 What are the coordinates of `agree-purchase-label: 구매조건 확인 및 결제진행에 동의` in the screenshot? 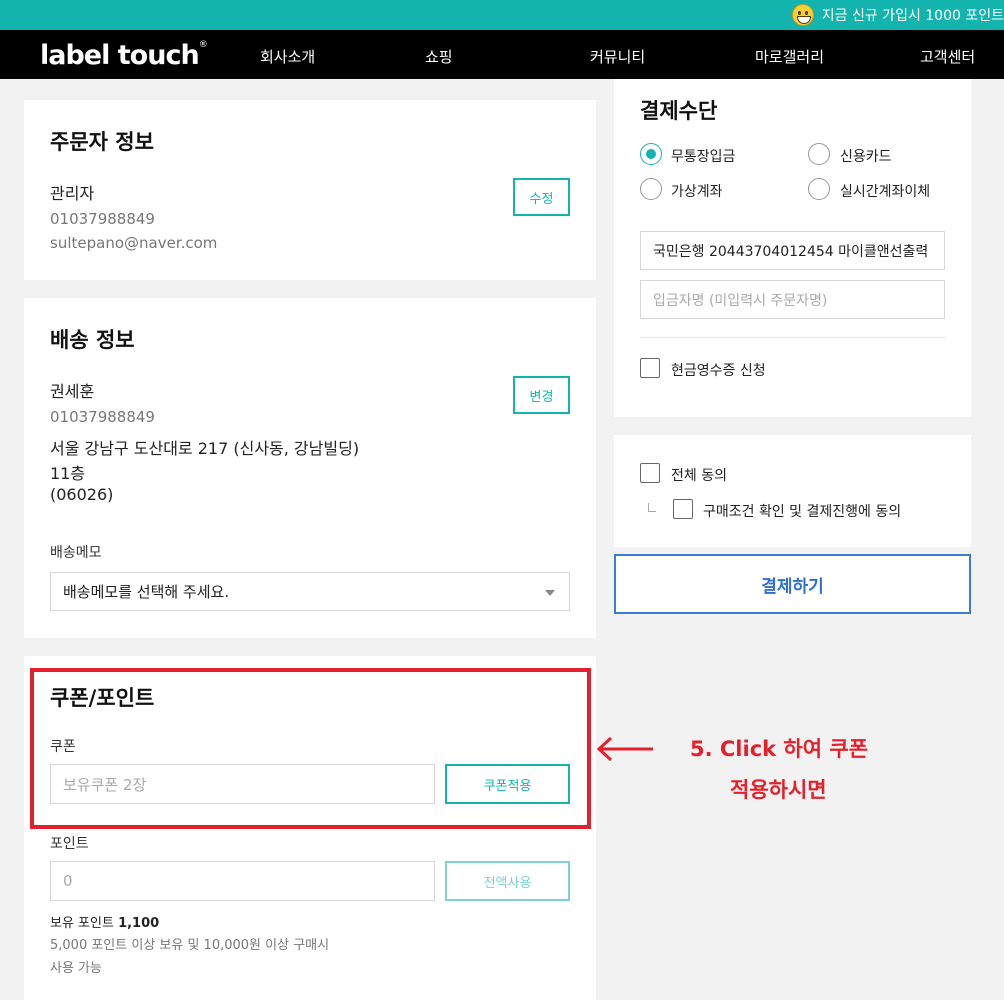 It's located at (802, 512).